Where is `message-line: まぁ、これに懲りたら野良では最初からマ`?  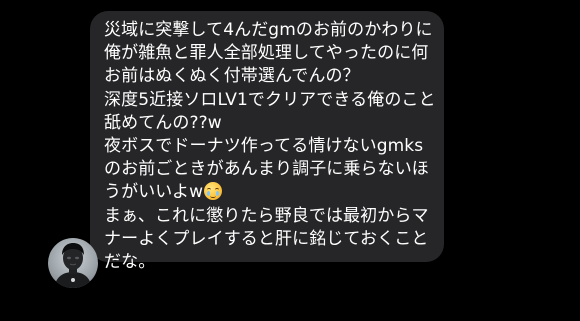
message-line: まぁ、これに懲りたら野良では最初からマ is located at coordinates (266, 215).